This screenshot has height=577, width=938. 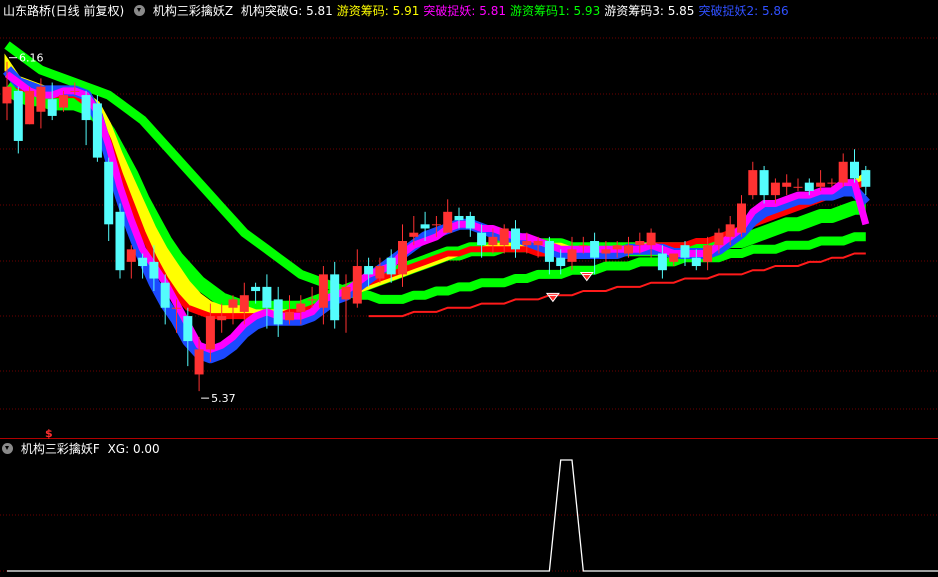 I want to click on indicator-value-item: 游资筹码1:, so click(x=539, y=11).